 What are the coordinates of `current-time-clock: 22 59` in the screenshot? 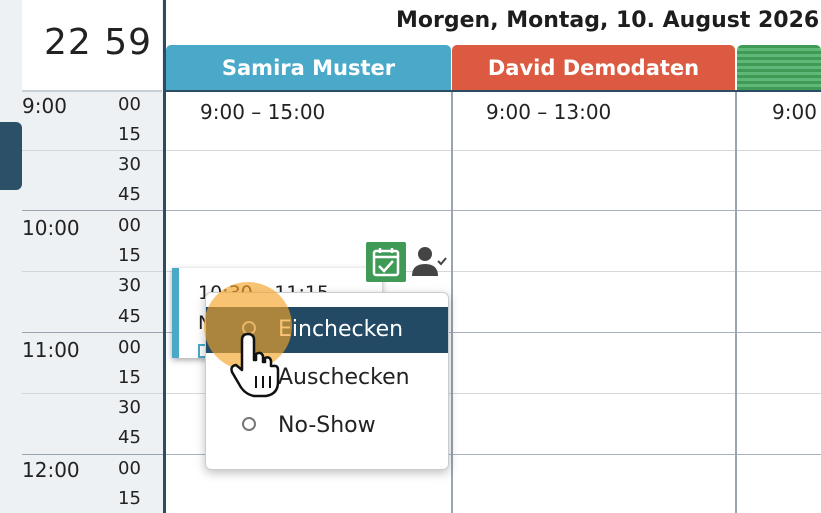 It's located at (92, 46).